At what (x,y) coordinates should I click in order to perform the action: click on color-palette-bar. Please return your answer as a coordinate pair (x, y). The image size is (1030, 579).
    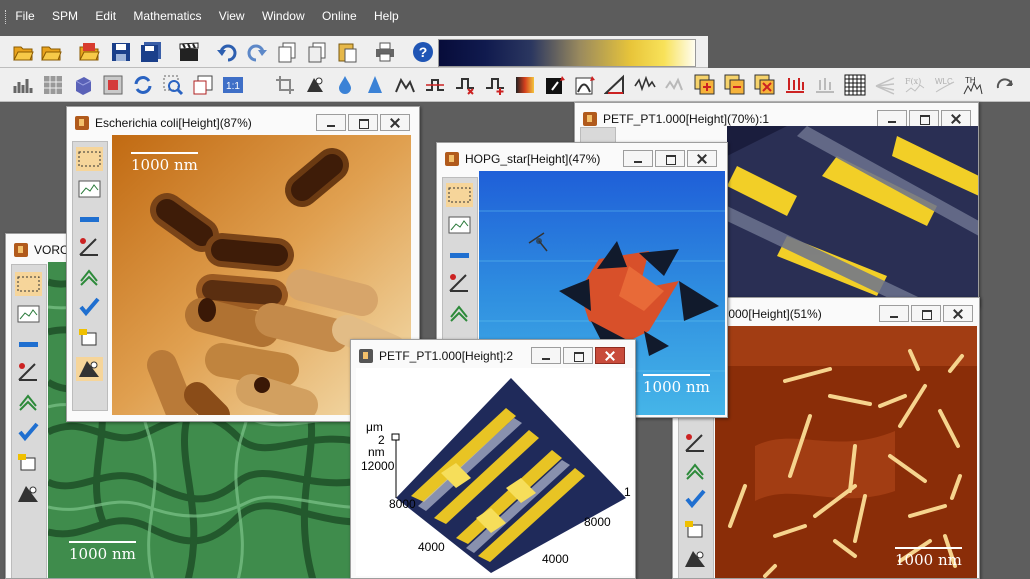
    Looking at the image, I should click on (567, 53).